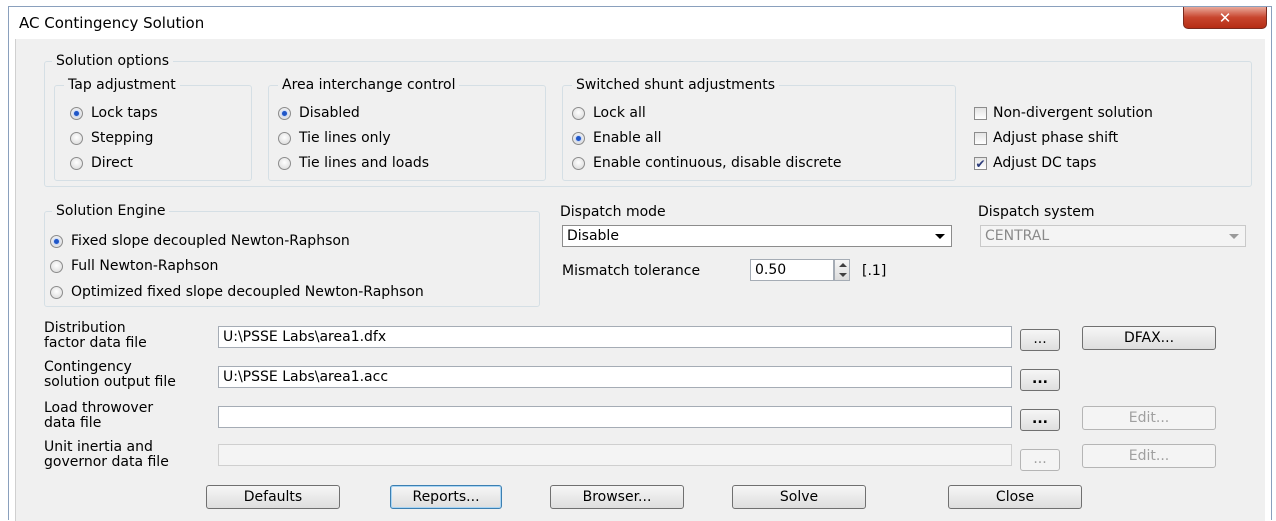 The width and height of the screenshot is (1276, 521). Describe the element at coordinates (110, 374) in the screenshot. I see `acc-file-label: Contingency solution output file` at that location.